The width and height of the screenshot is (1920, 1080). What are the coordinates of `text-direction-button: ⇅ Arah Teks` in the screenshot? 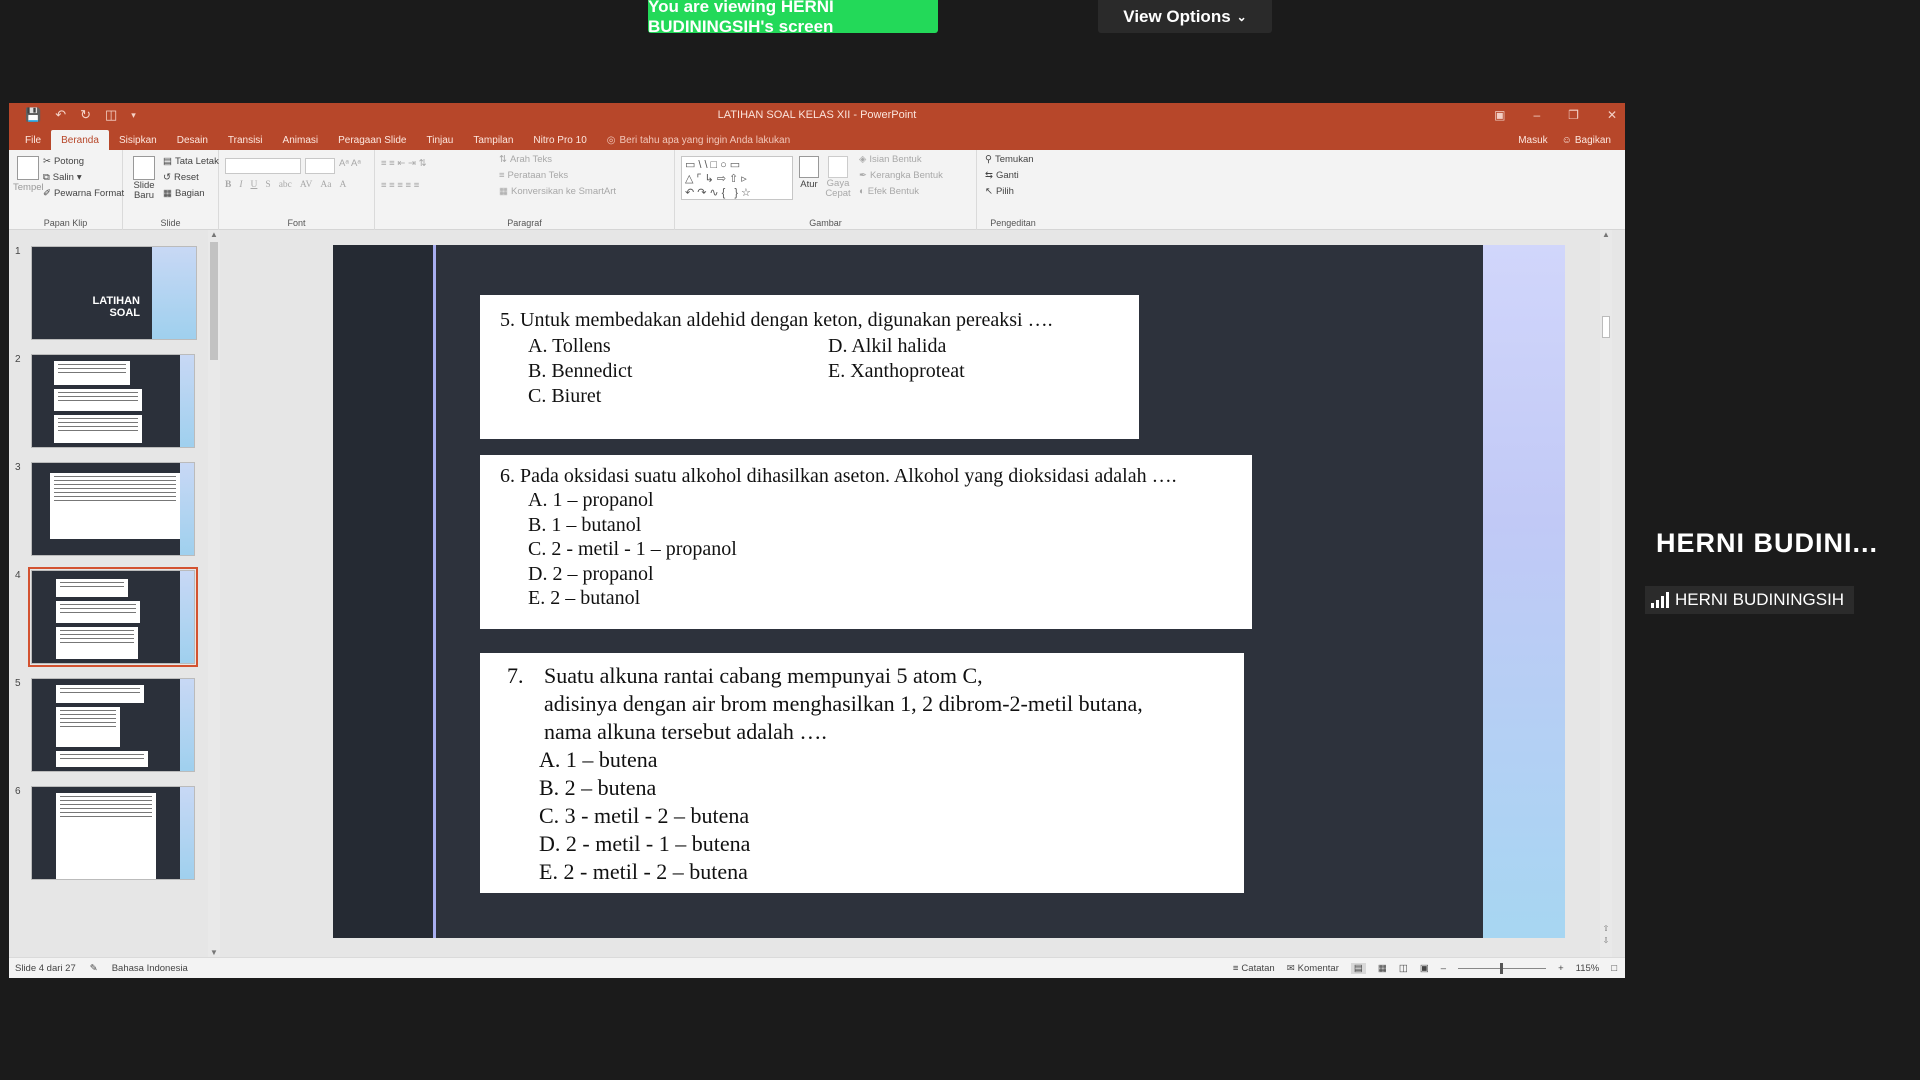 It's located at (525, 159).